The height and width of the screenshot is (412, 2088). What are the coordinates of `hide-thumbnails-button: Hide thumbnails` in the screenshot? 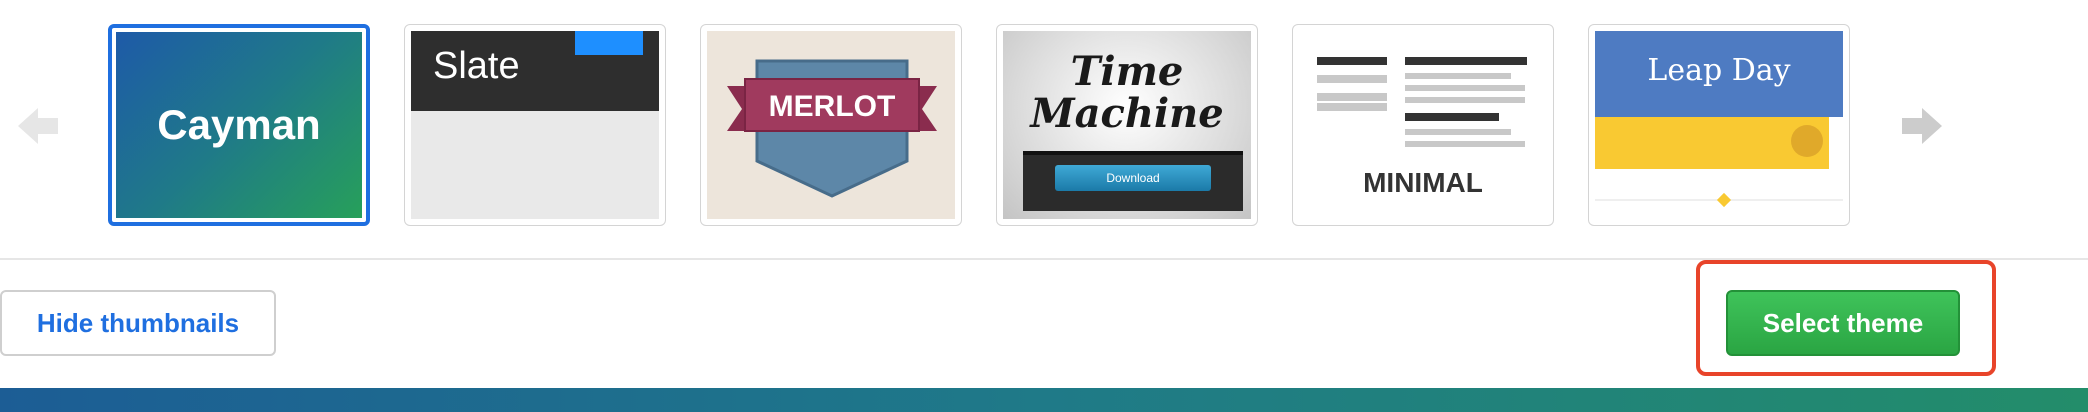 It's located at (138, 323).